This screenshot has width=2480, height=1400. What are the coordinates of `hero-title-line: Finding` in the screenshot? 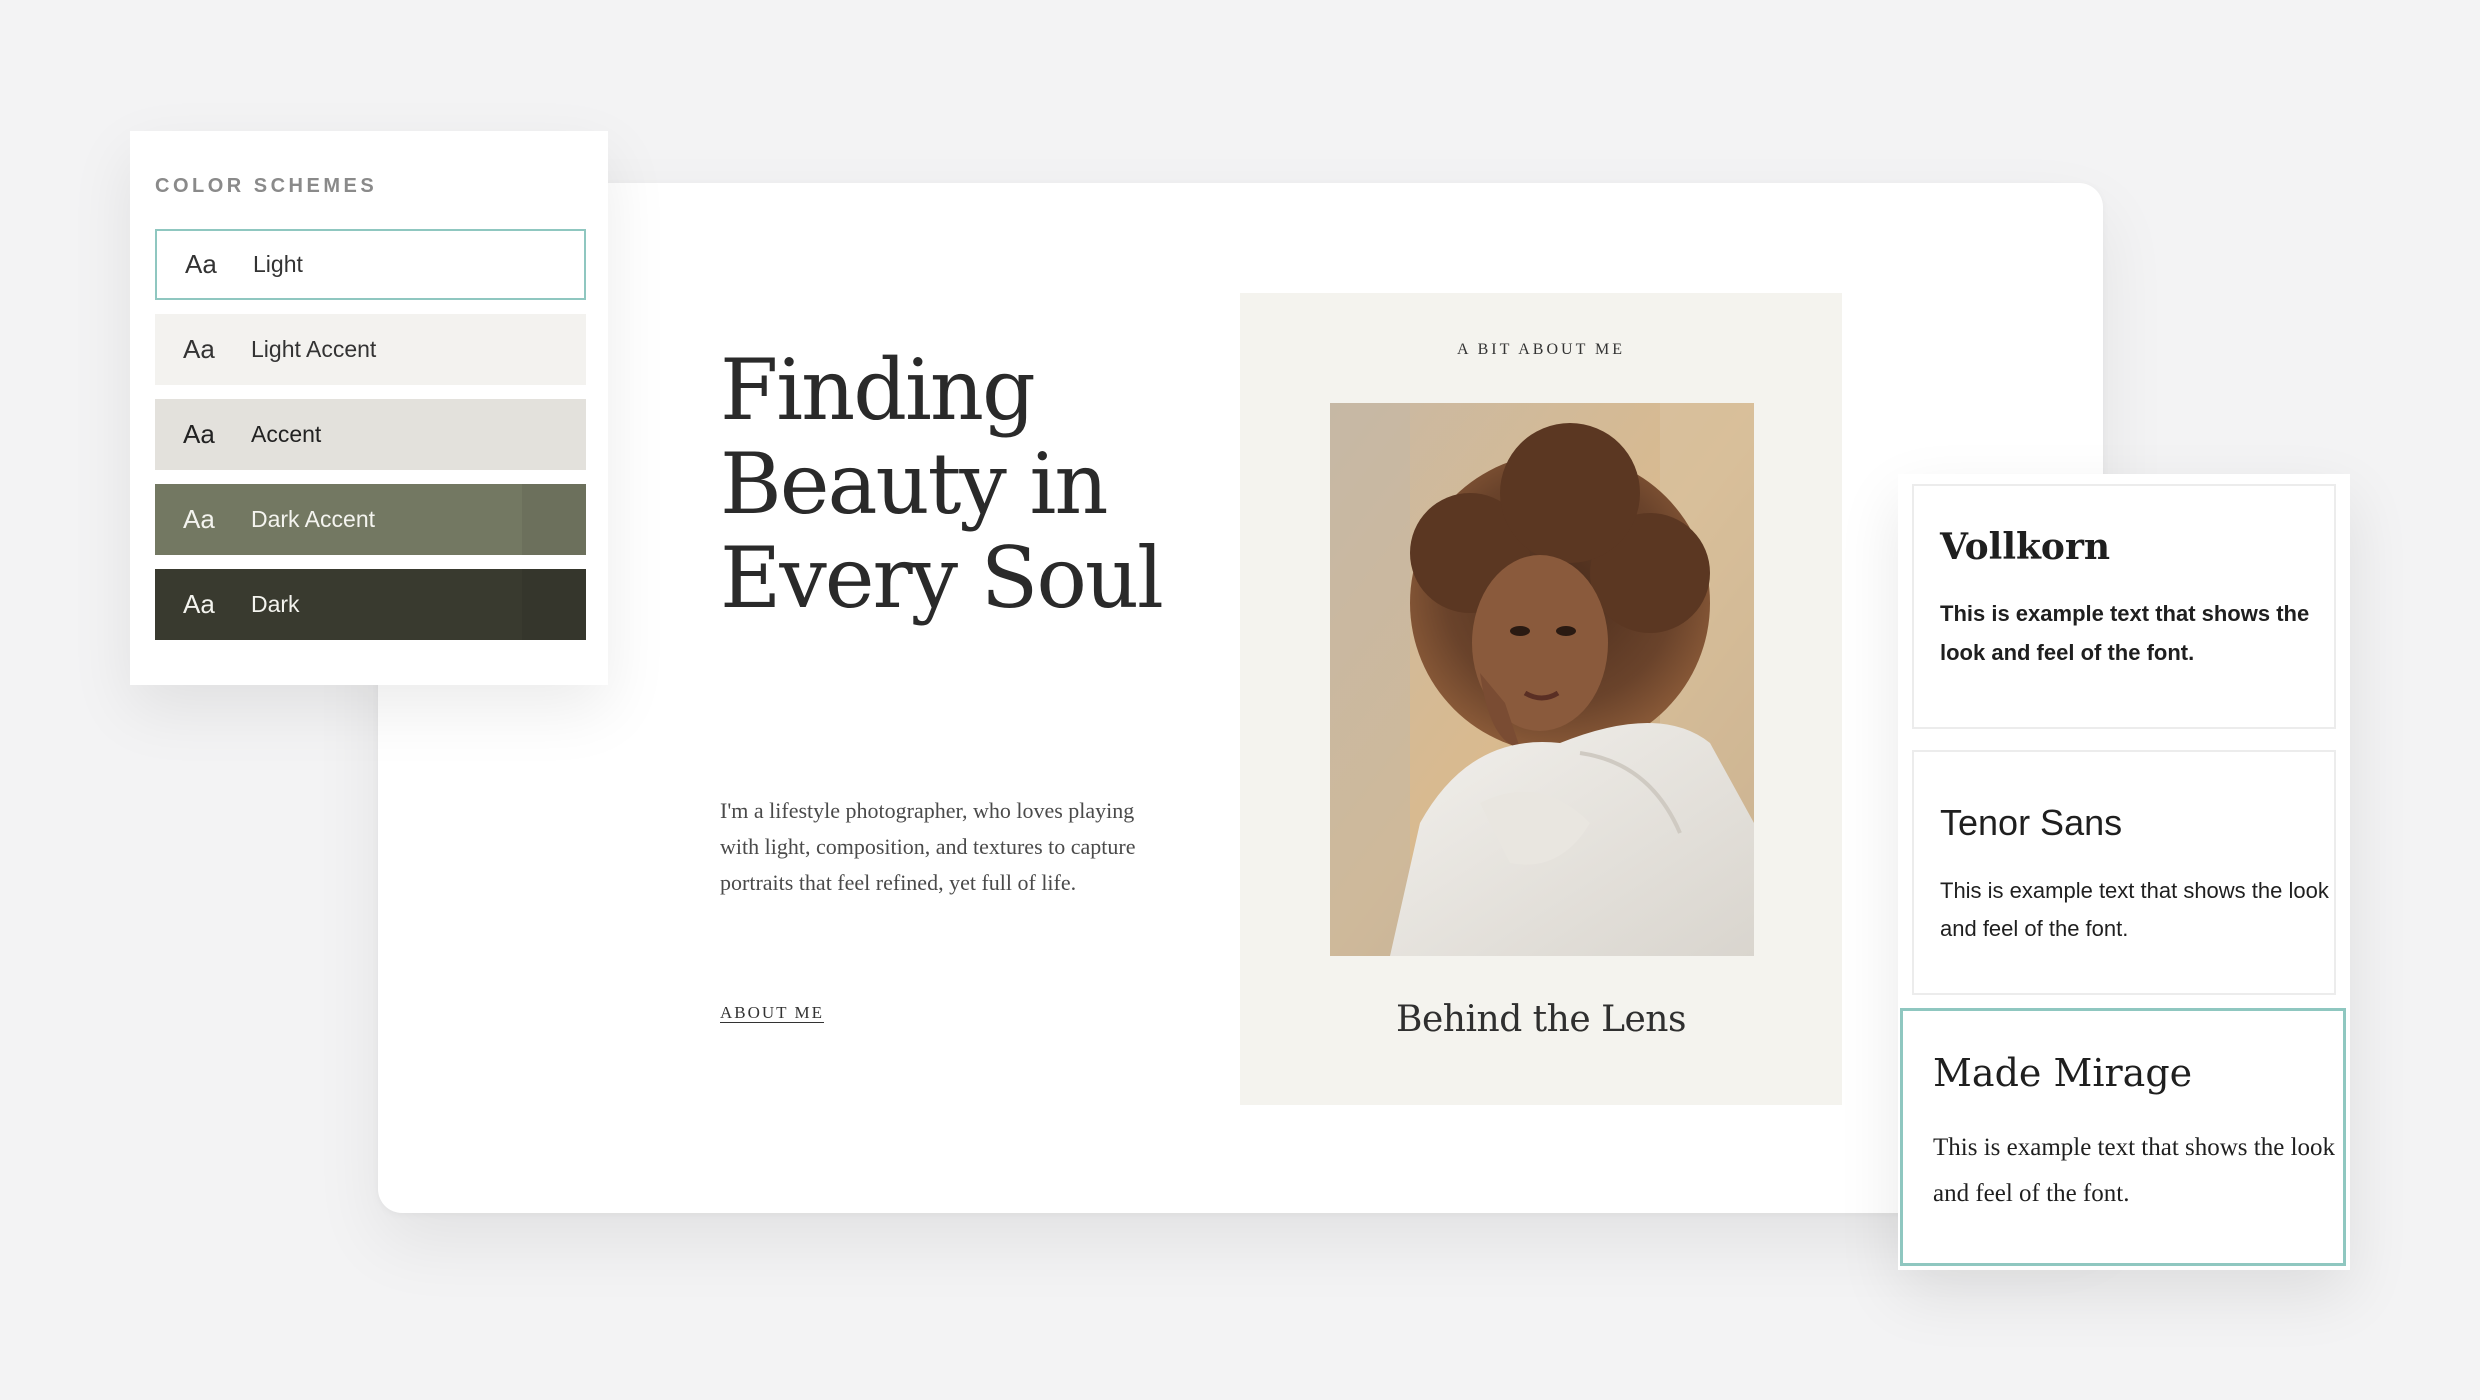 It's located at (878, 390).